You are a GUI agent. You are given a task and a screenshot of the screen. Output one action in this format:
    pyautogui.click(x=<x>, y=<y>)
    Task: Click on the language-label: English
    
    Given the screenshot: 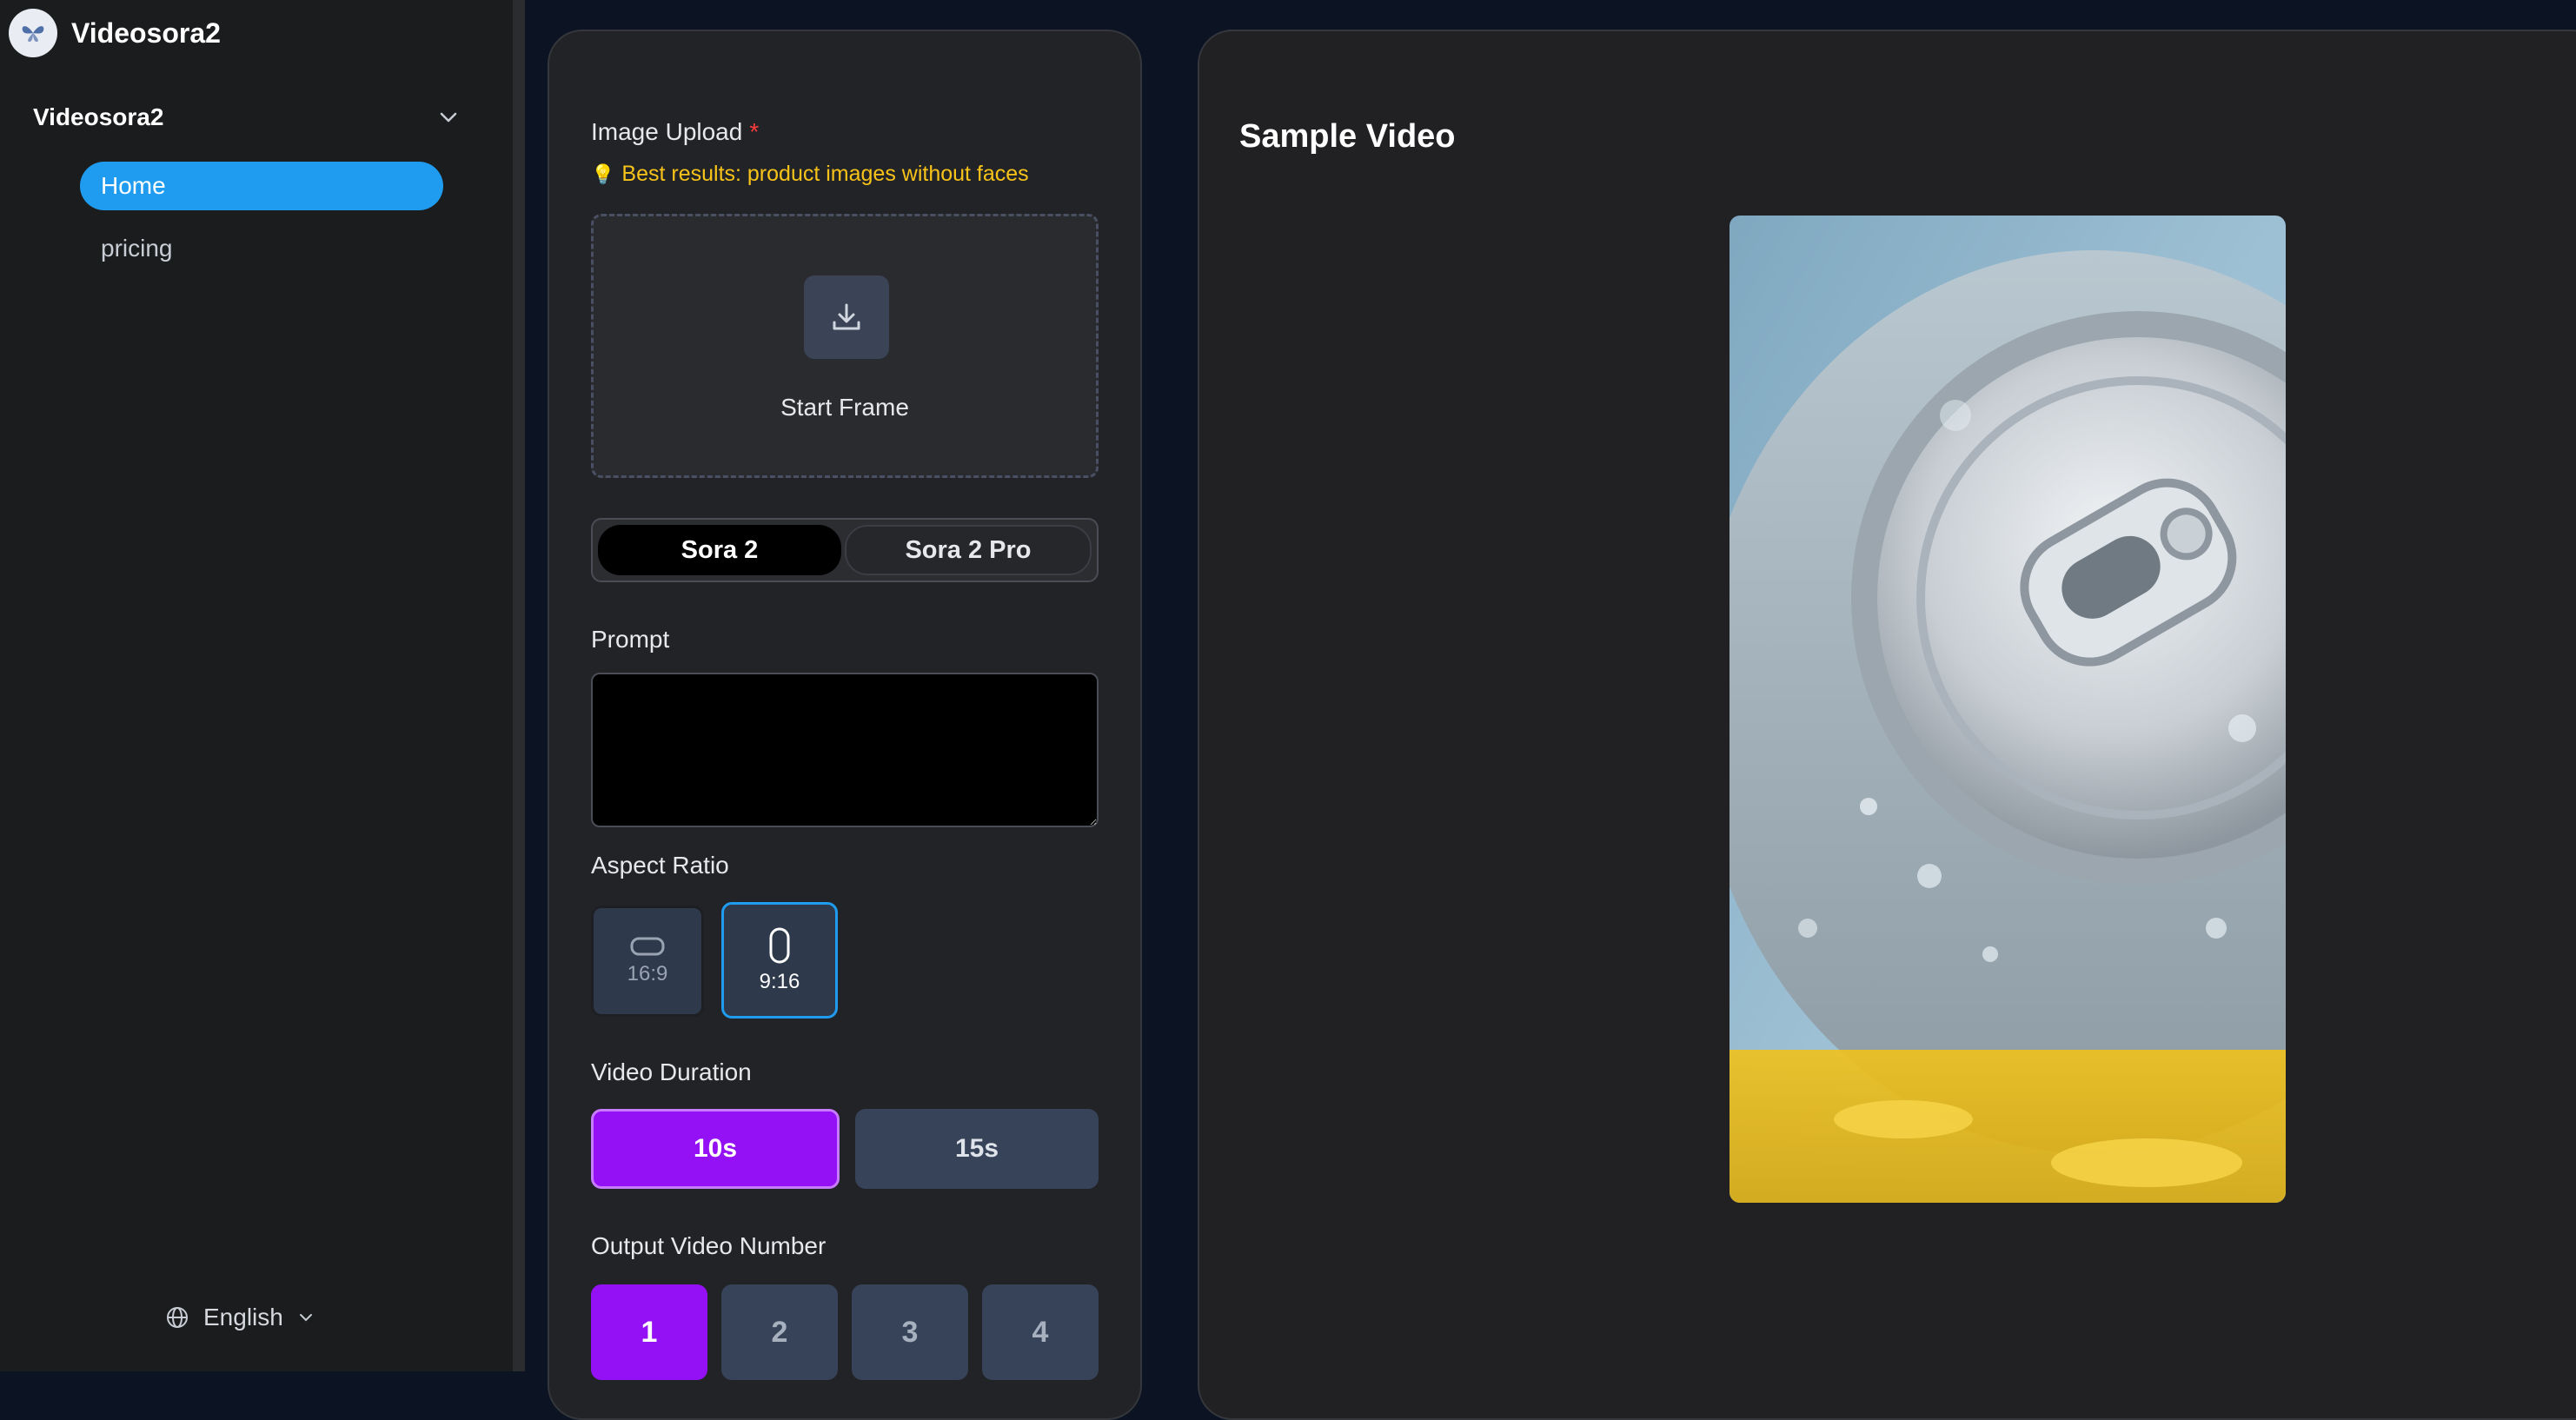 What is the action you would take?
    pyautogui.click(x=243, y=1317)
    